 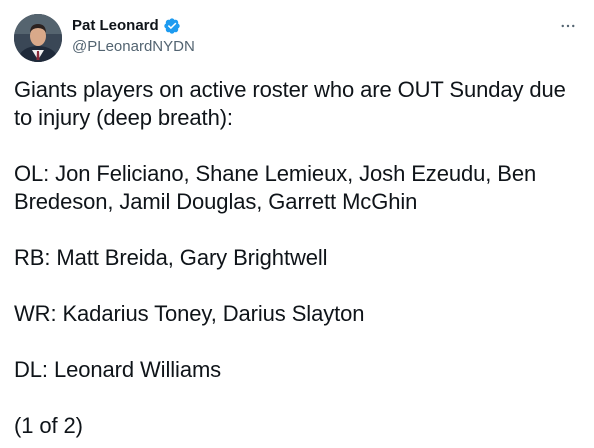 I want to click on tweet-paragraph: WR: Kadarius Toney, Darius Slayton, so click(x=189, y=313).